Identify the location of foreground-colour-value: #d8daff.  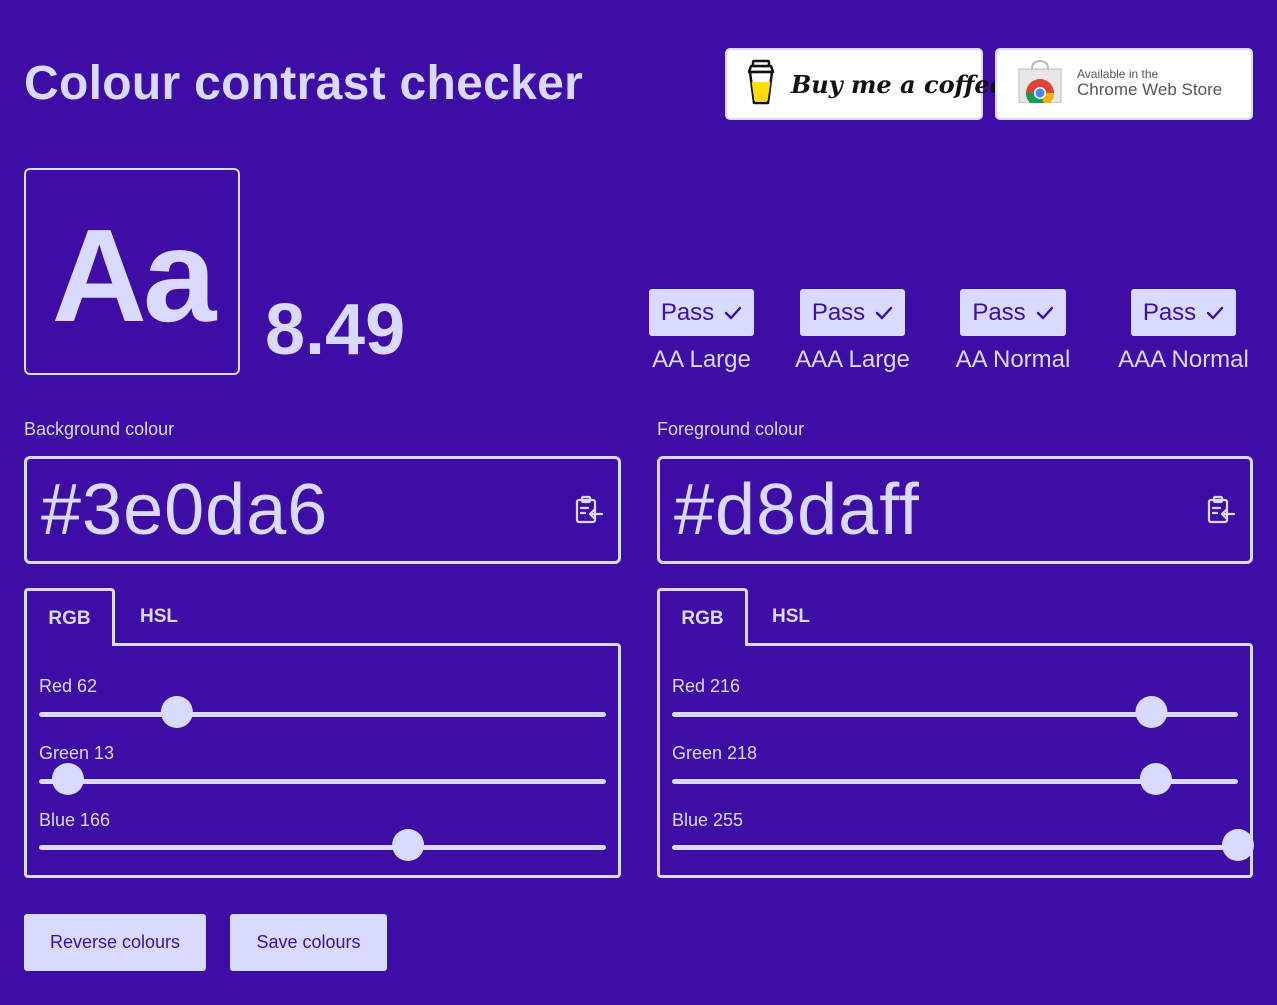
(797, 510).